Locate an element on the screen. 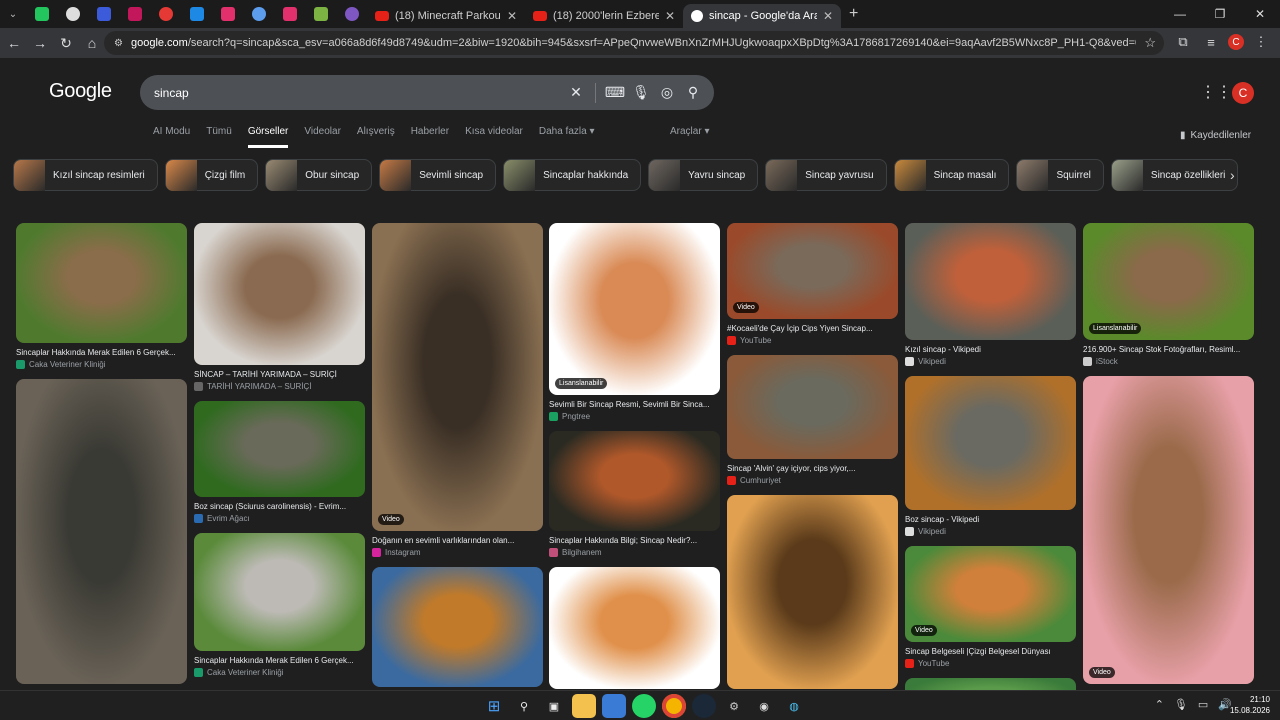  site-info-icon: ⚙ is located at coordinates (118, 43).